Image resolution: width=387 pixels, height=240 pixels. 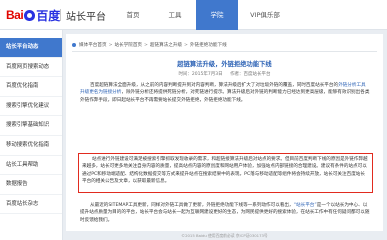 What do you see at coordinates (31, 185) in the screenshot?
I see `sidebar-item-data-report: 数据报告` at bounding box center [31, 185].